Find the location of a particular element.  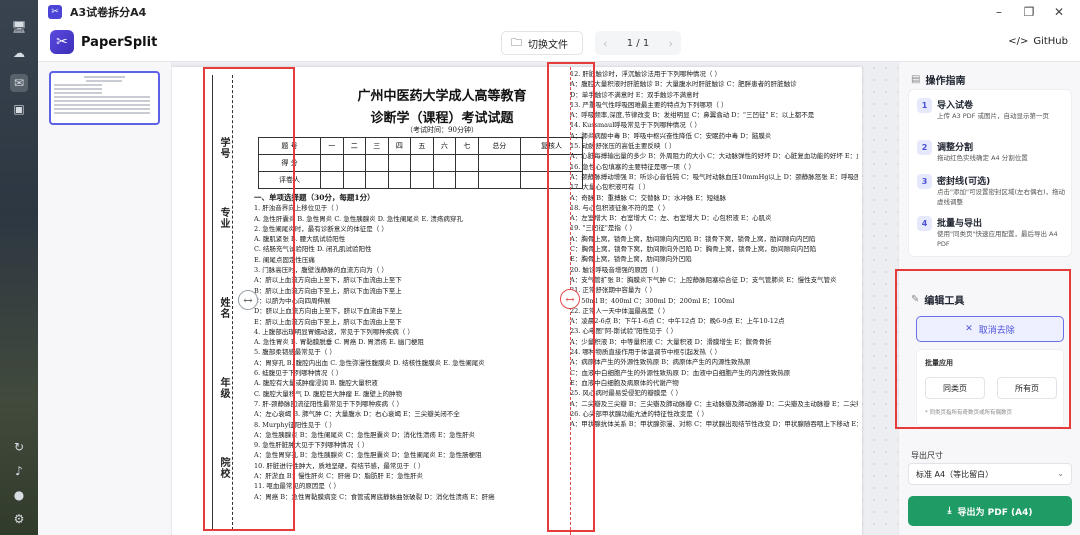

thumbnail-sidebar is located at coordinates (105, 298).